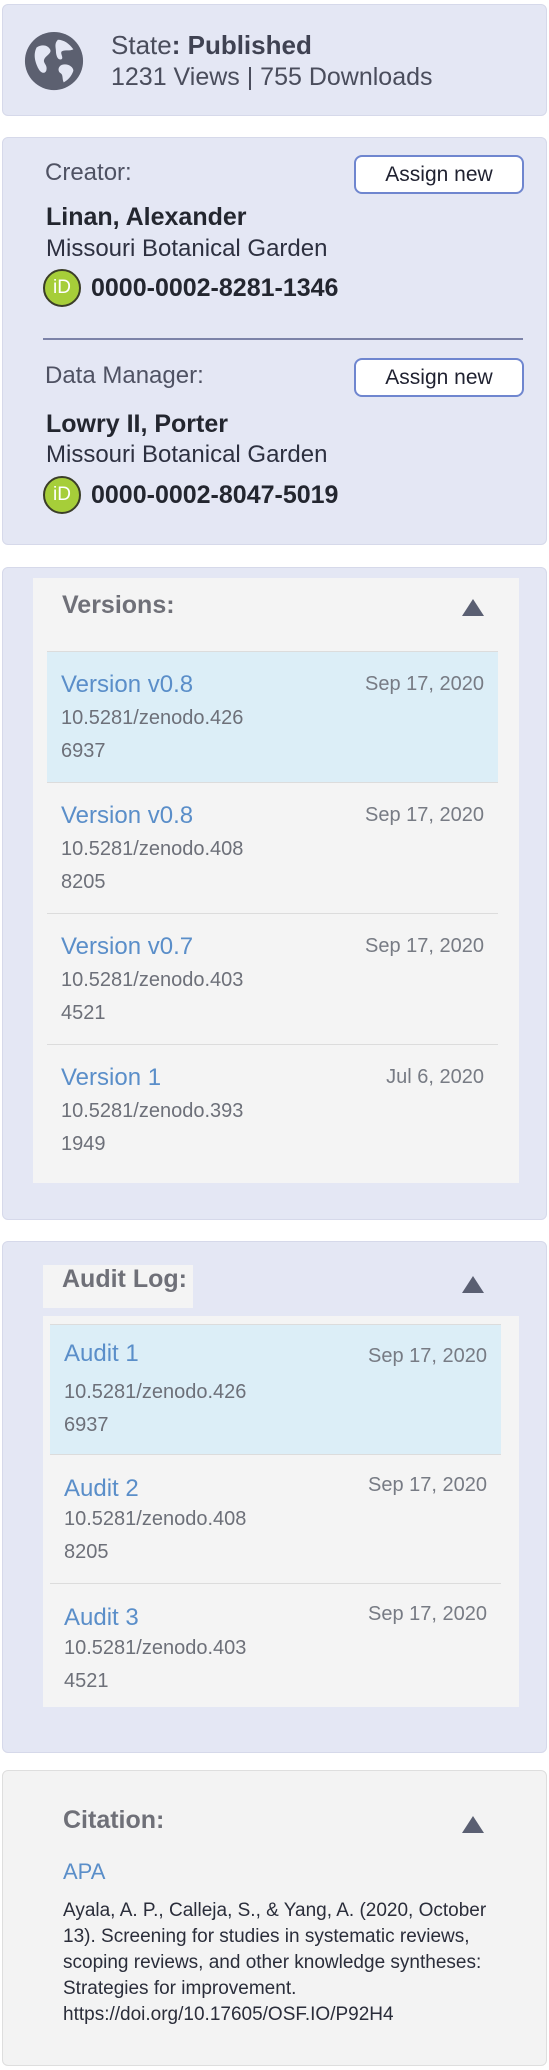  I want to click on data-manager-name: Lowry II, Porter, so click(137, 424).